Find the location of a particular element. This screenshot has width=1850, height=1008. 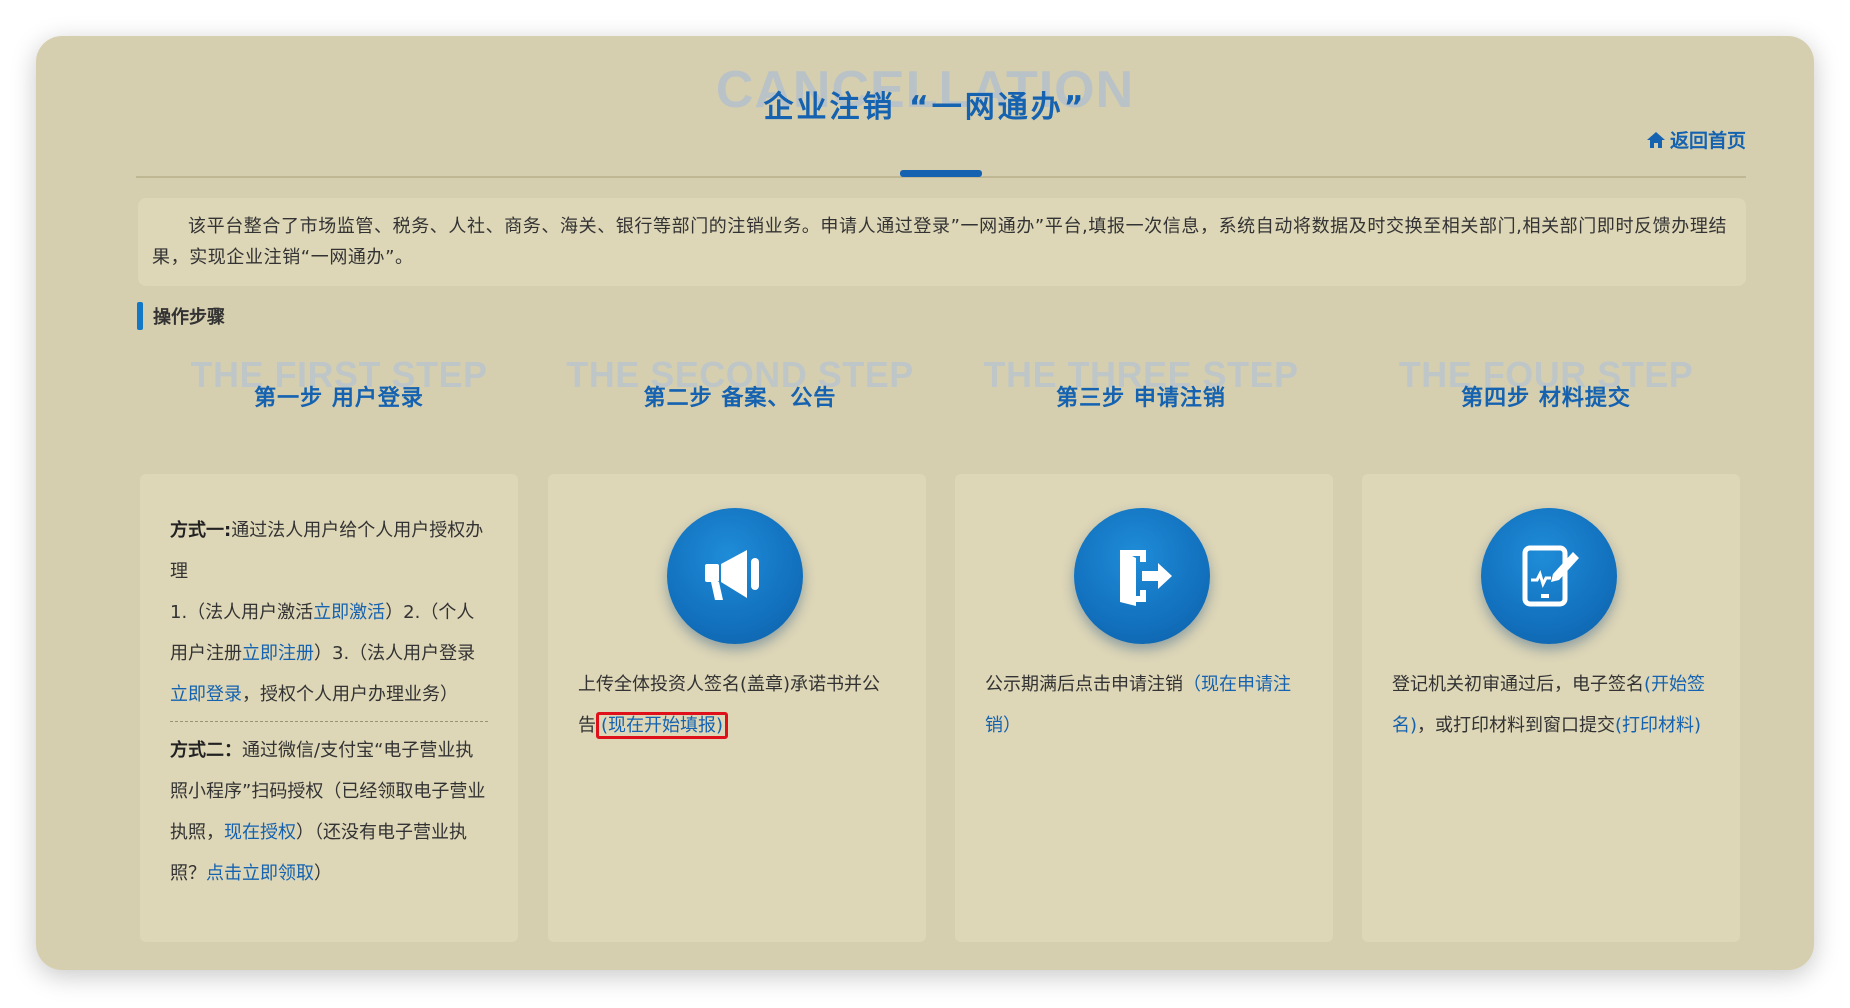

section-heading: 操作步骤 is located at coordinates (181, 316).